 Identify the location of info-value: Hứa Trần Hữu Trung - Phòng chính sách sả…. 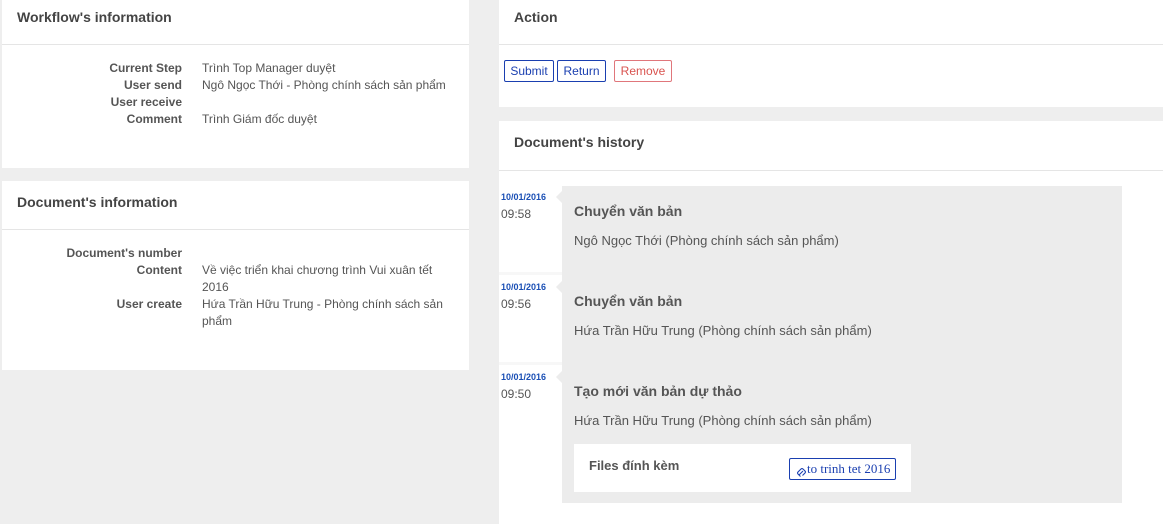
(322, 312).